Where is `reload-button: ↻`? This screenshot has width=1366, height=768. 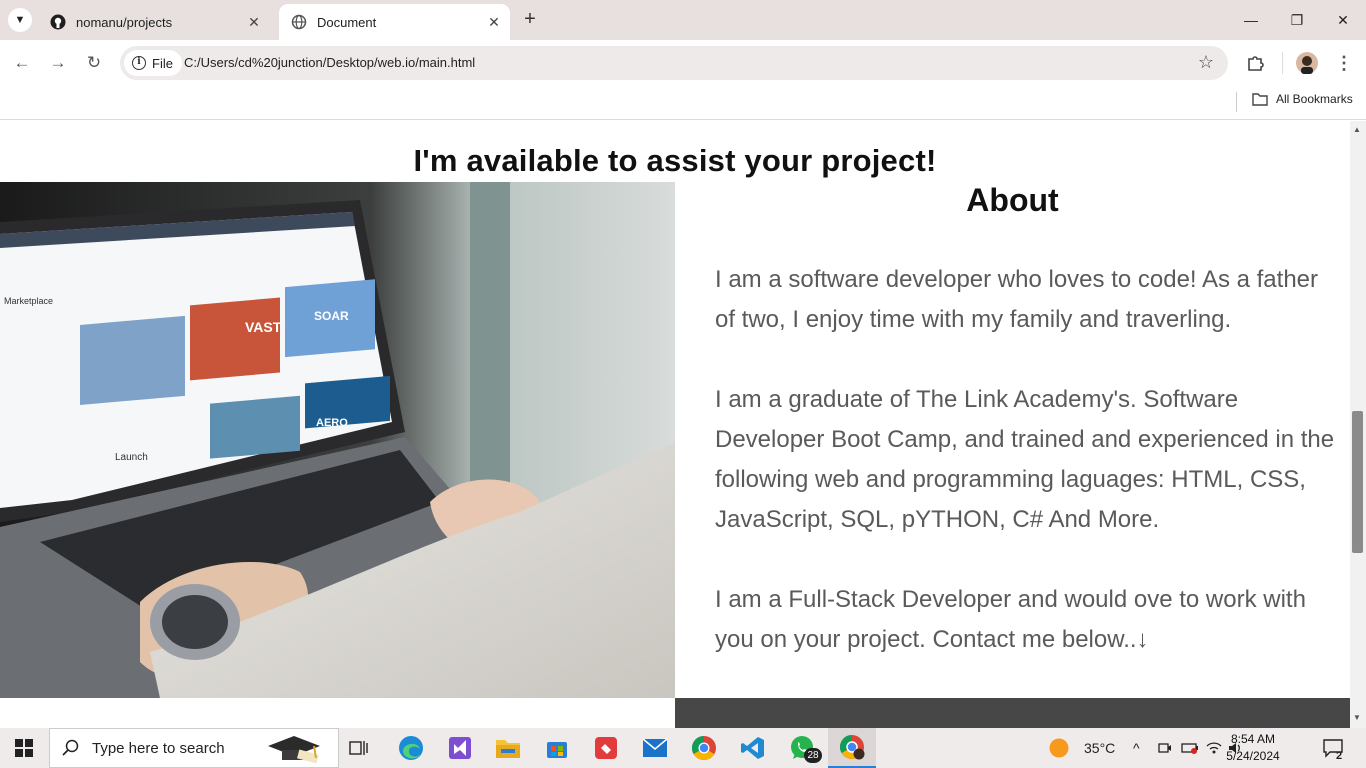
reload-button: ↻ is located at coordinates (94, 63).